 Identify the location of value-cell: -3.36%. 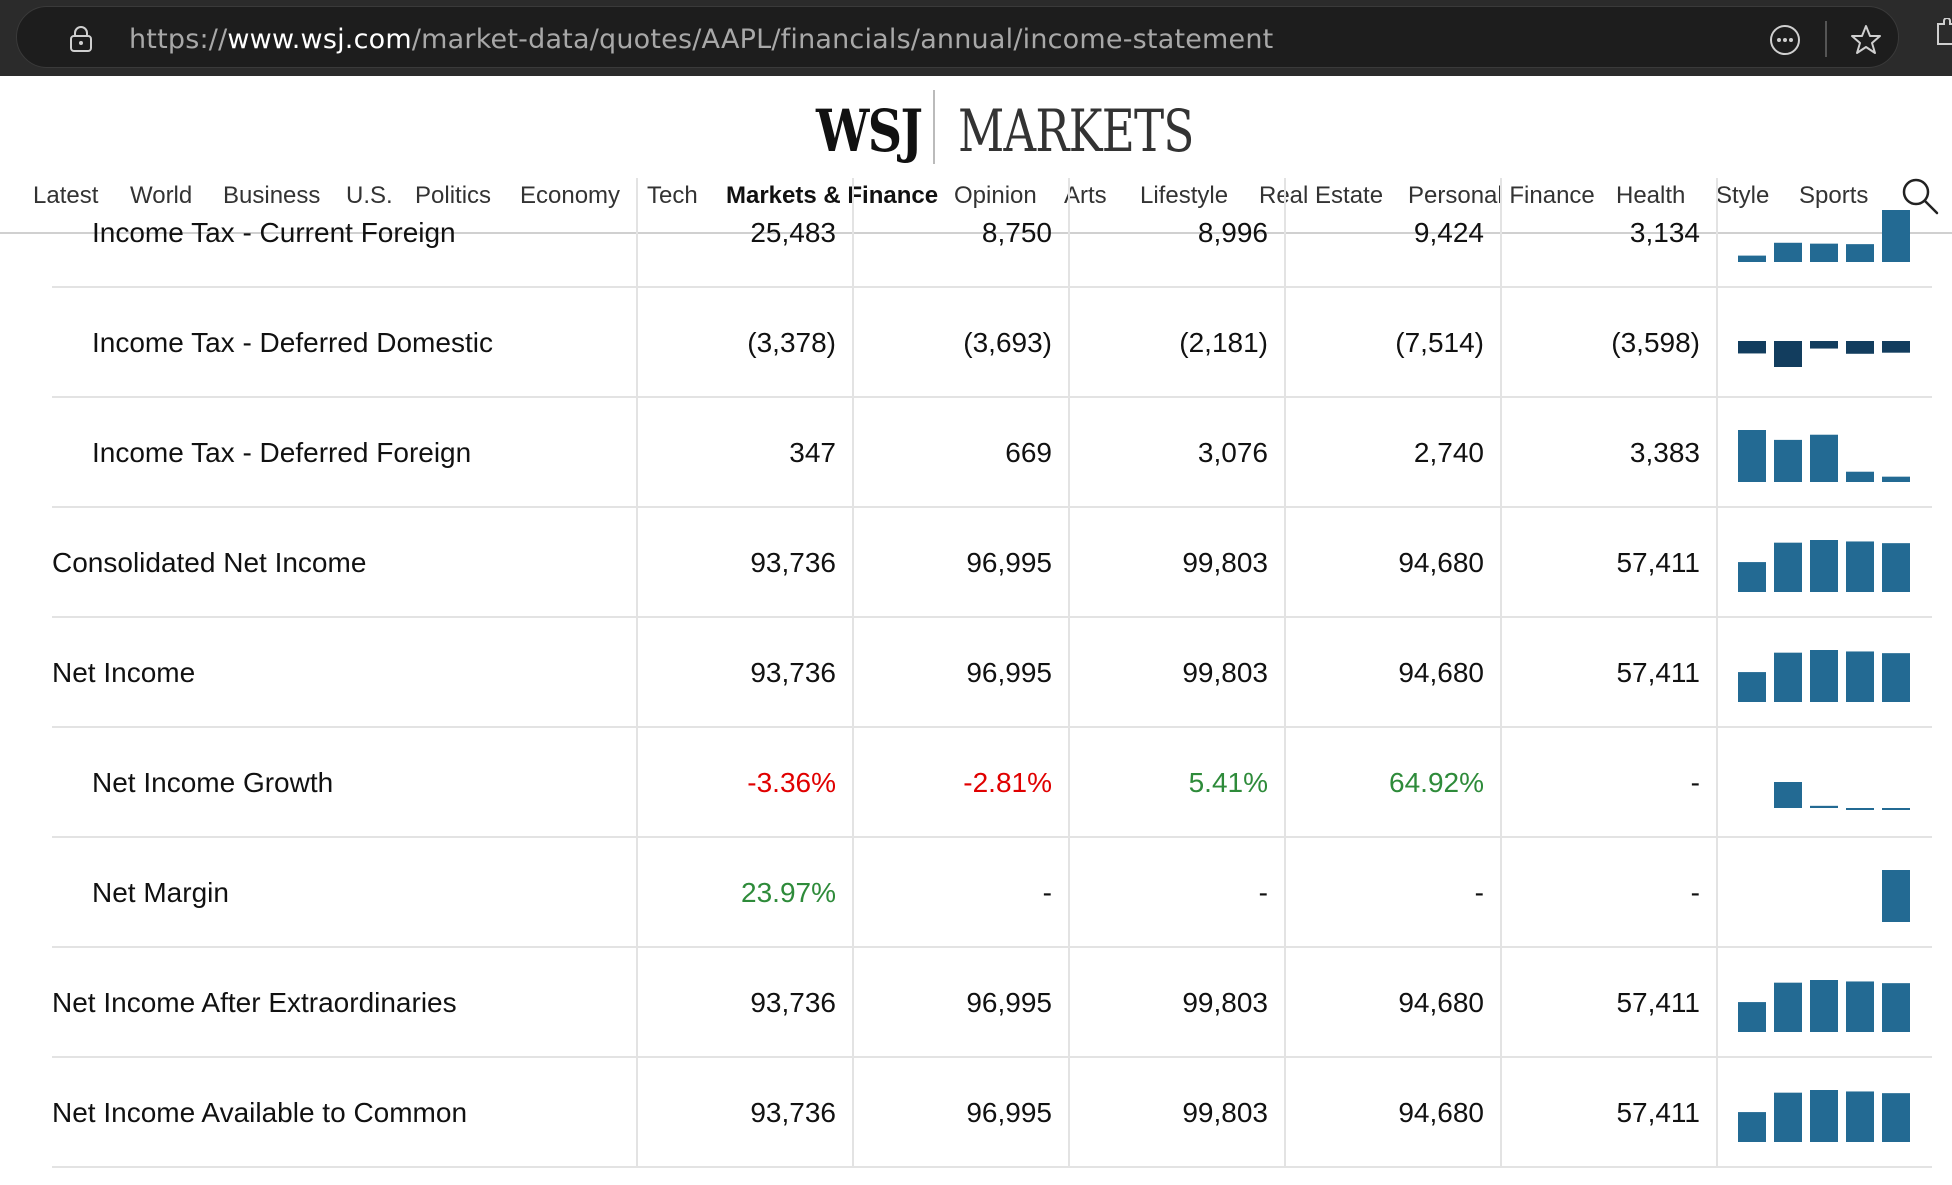
(744, 783).